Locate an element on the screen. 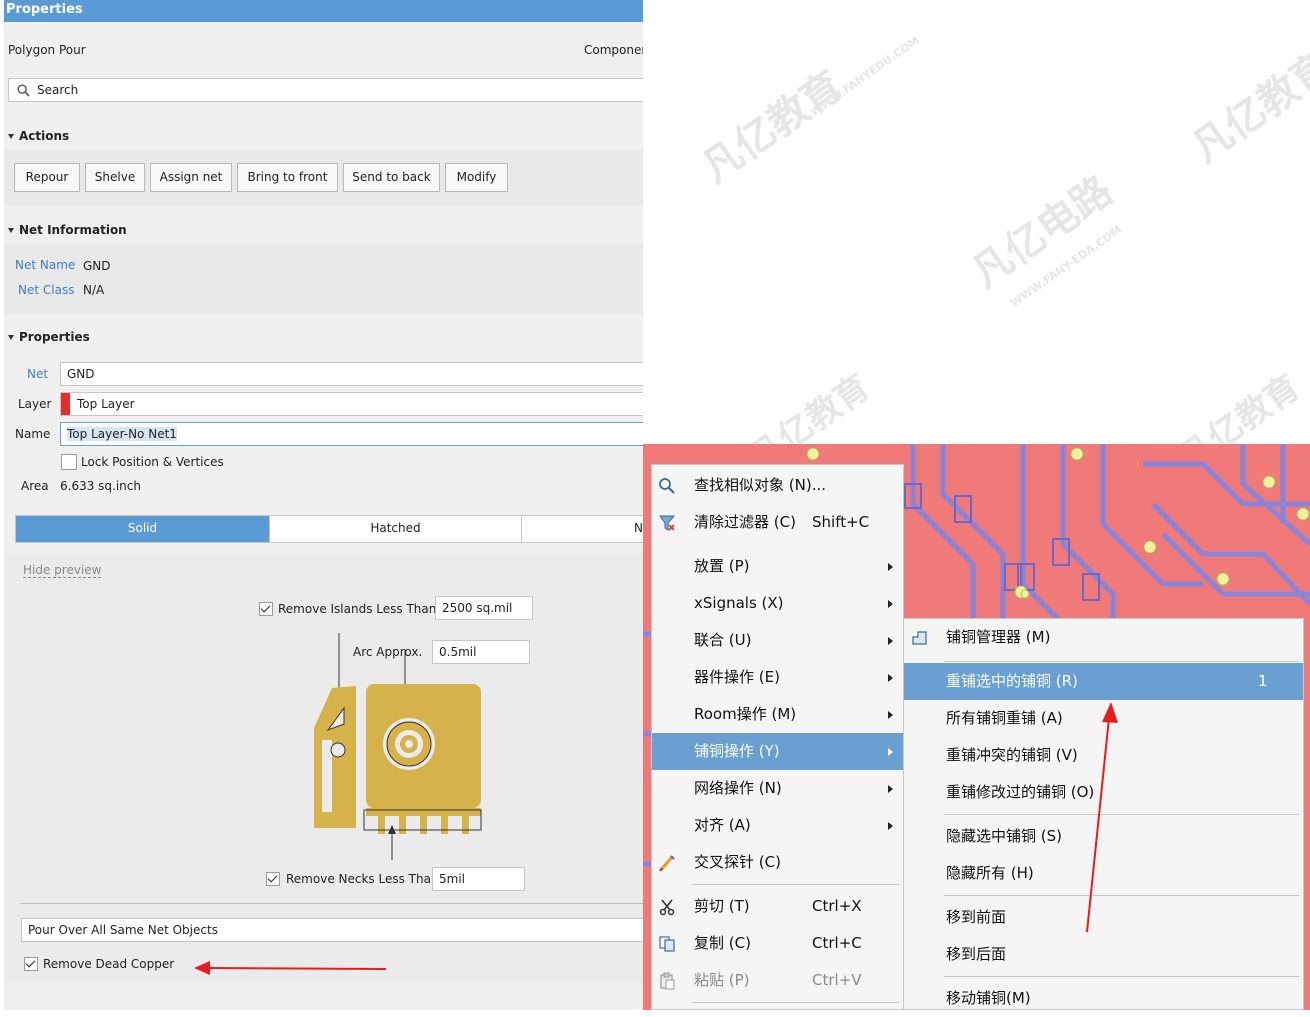 This screenshot has width=1310, height=1017. menu-item-room-actions: Room操作 (M) is located at coordinates (777, 714).